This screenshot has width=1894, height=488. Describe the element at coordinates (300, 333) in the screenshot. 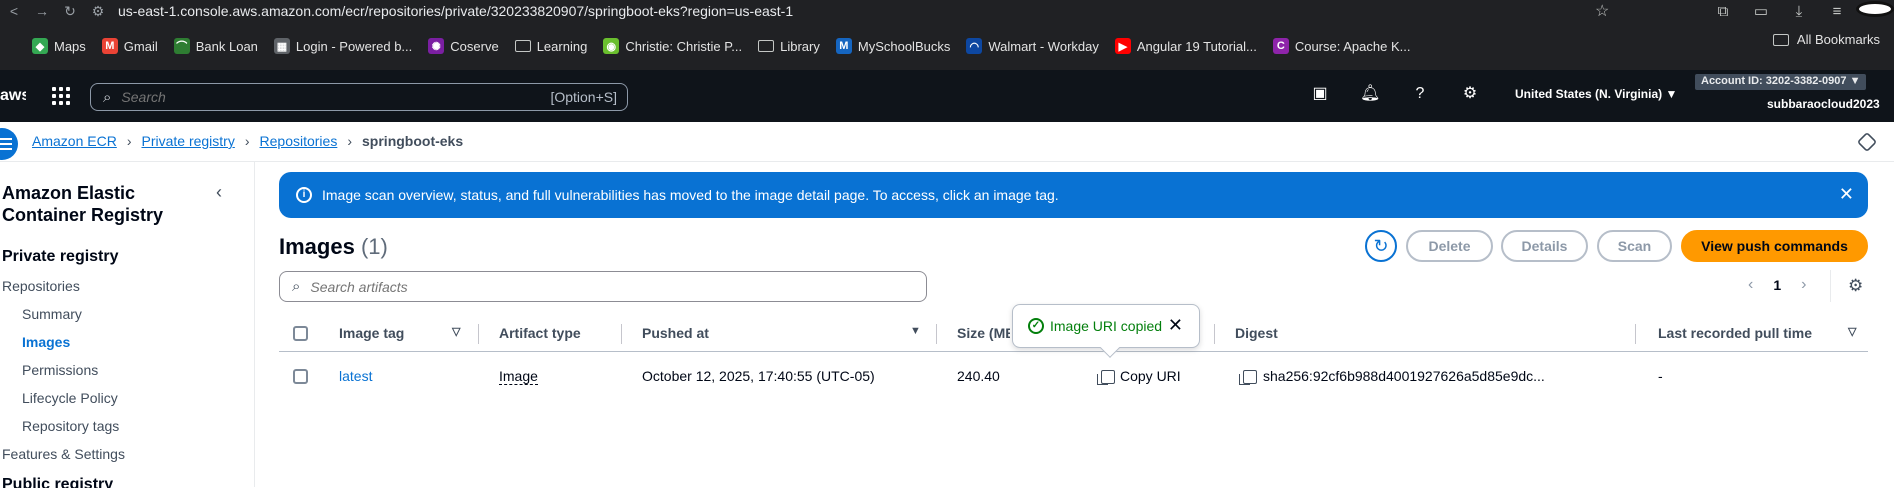

I see `select-all-checkbox` at that location.